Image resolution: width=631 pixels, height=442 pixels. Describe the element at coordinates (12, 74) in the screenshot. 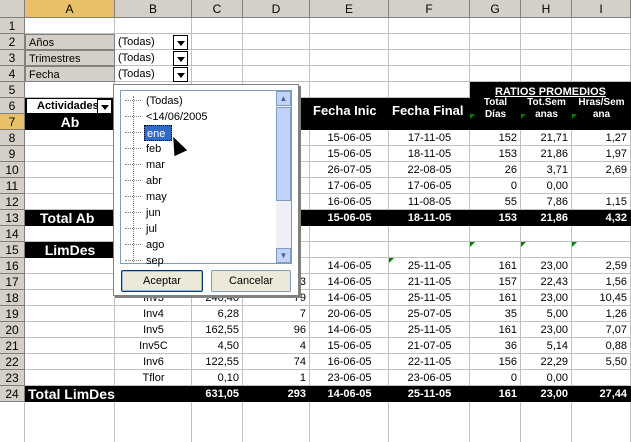

I see `row-header-4: 4` at that location.